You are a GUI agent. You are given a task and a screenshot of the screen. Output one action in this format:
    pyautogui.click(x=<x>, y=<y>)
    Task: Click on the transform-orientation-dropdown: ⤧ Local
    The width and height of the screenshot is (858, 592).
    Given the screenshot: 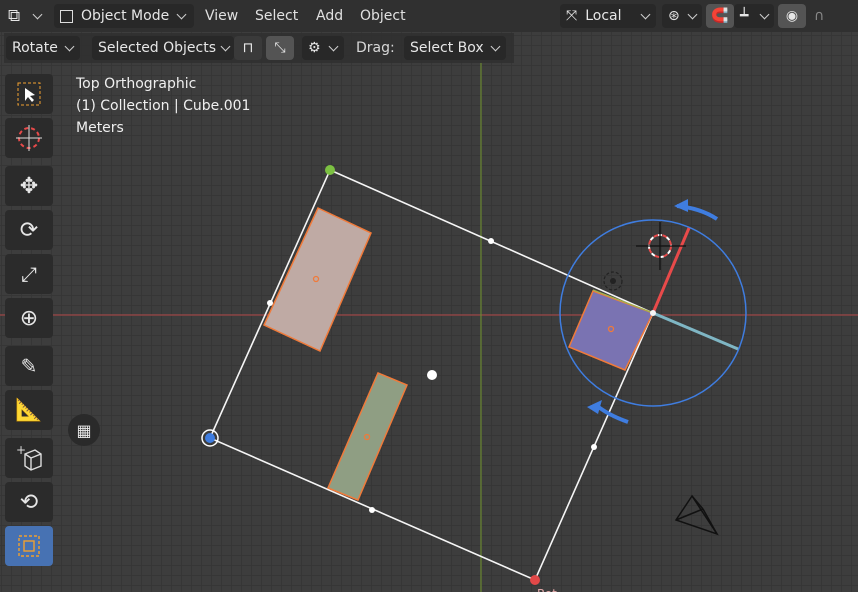 What is the action you would take?
    pyautogui.click(x=608, y=16)
    